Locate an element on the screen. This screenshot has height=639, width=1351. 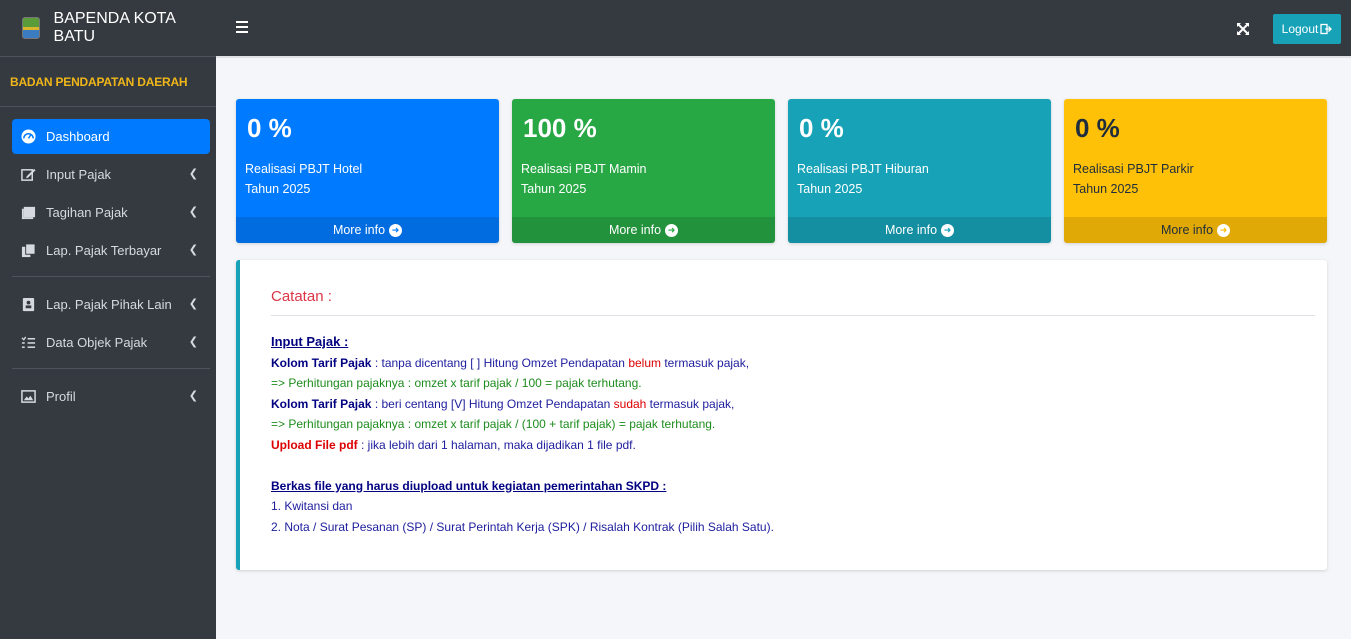
stat-label-line1: Realisasi PBJT Hiburan is located at coordinates (863, 169).